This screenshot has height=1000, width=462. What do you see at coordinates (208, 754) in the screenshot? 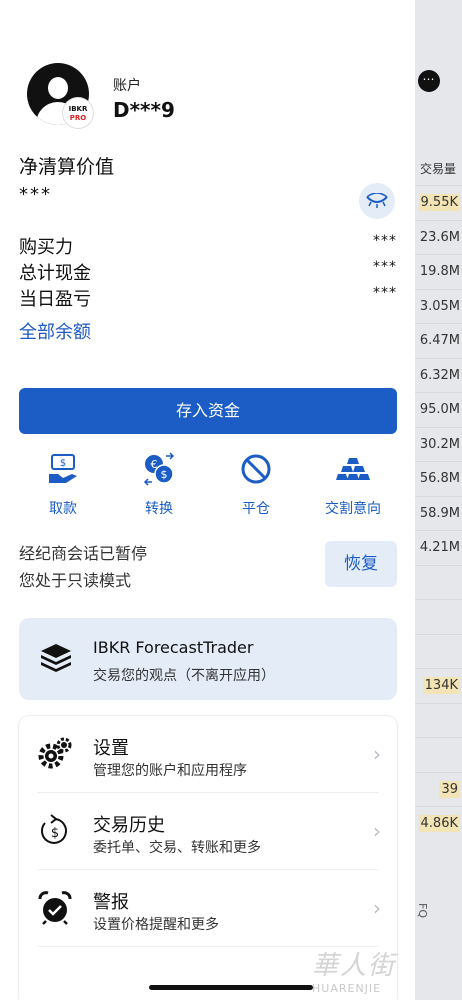
I see `menu-item-settings: 设置 管理您的账户和应用程序 ›` at bounding box center [208, 754].